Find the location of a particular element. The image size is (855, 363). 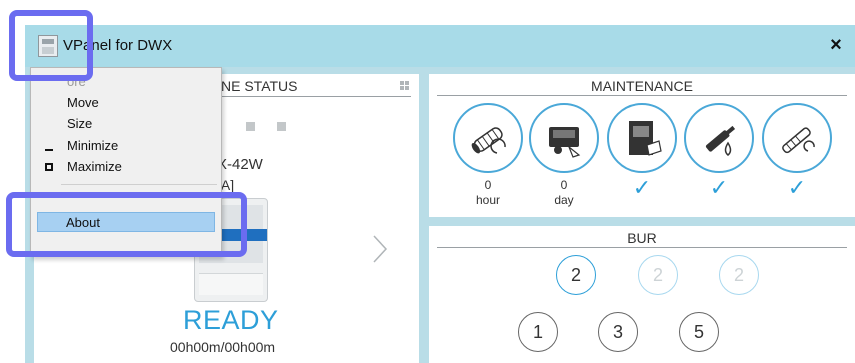

bur-slot: 1 is located at coordinates (538, 332).